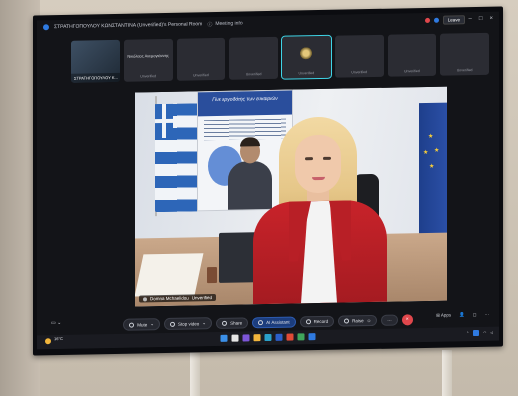 This screenshot has height=396, width=518. What do you see at coordinates (148, 55) in the screenshot?
I see `participant-name: Νικόλαος Ανεμογιάννης` at bounding box center [148, 55].